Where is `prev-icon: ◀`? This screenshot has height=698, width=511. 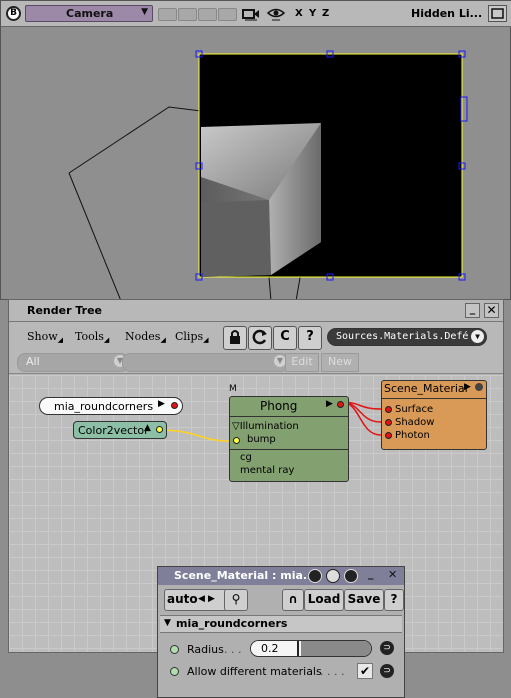
prev-icon: ◀ is located at coordinates (201, 599).